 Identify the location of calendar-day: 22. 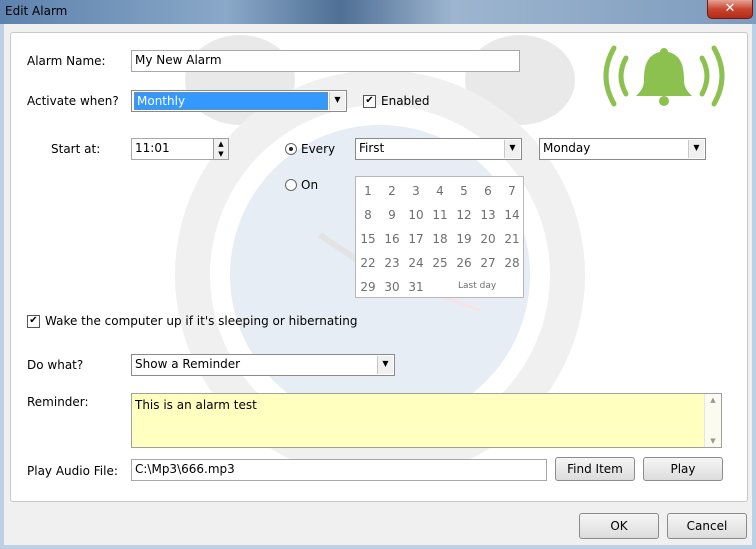
(368, 263).